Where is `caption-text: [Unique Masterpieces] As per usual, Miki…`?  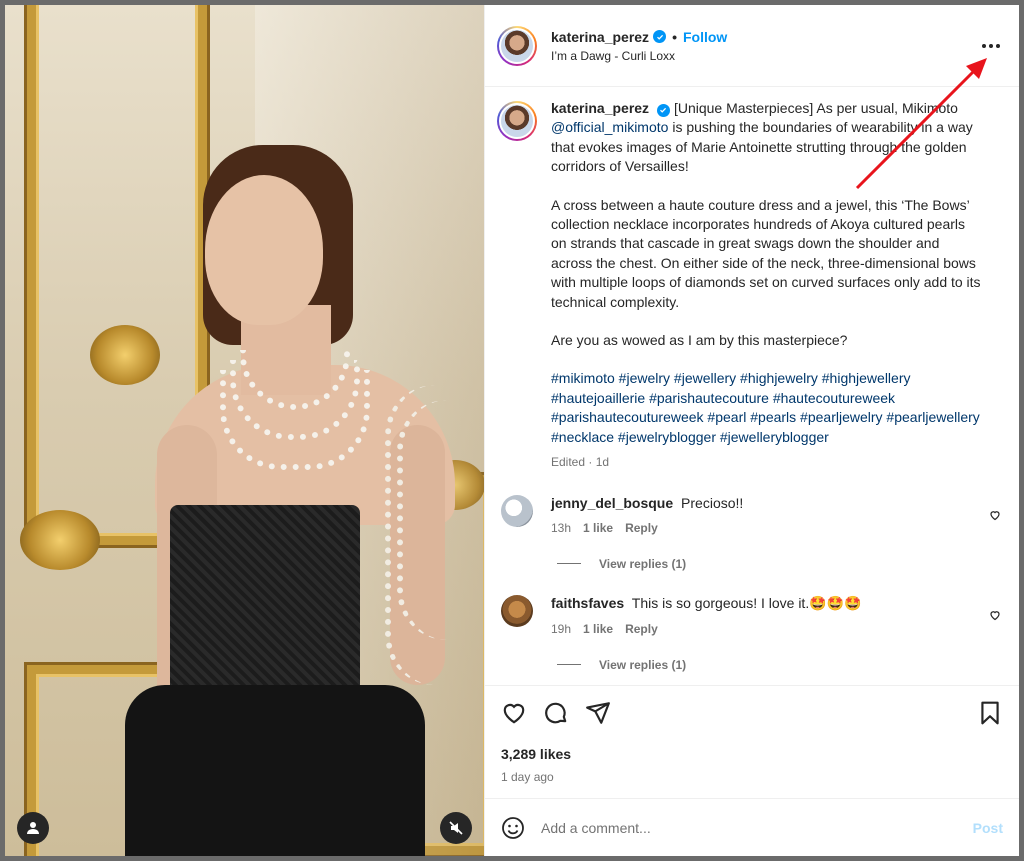
caption-text: [Unique Masterpieces] As per usual, Miki… is located at coordinates (815, 108).